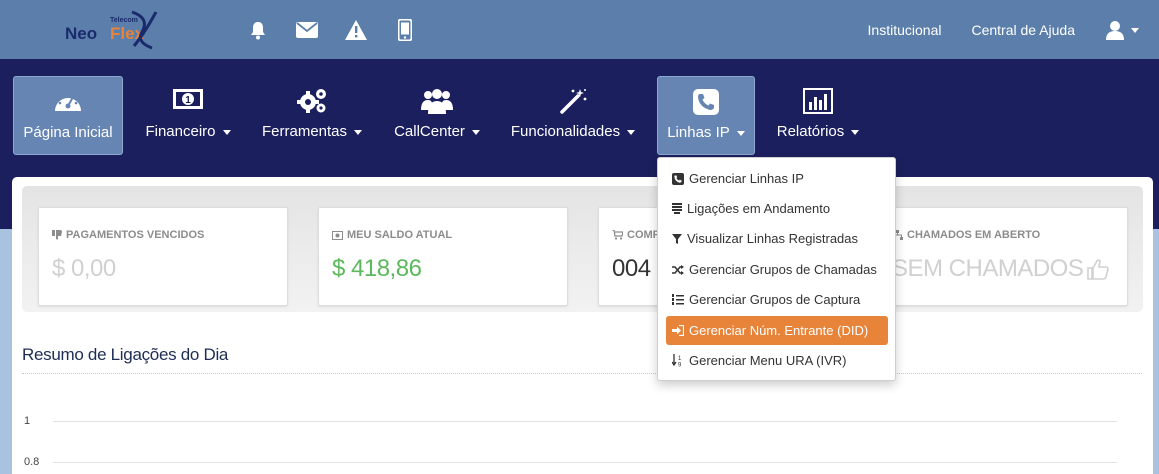 The width and height of the screenshot is (1159, 474). What do you see at coordinates (188, 115) in the screenshot?
I see `nav-financeiro: 1 Financeiro` at bounding box center [188, 115].